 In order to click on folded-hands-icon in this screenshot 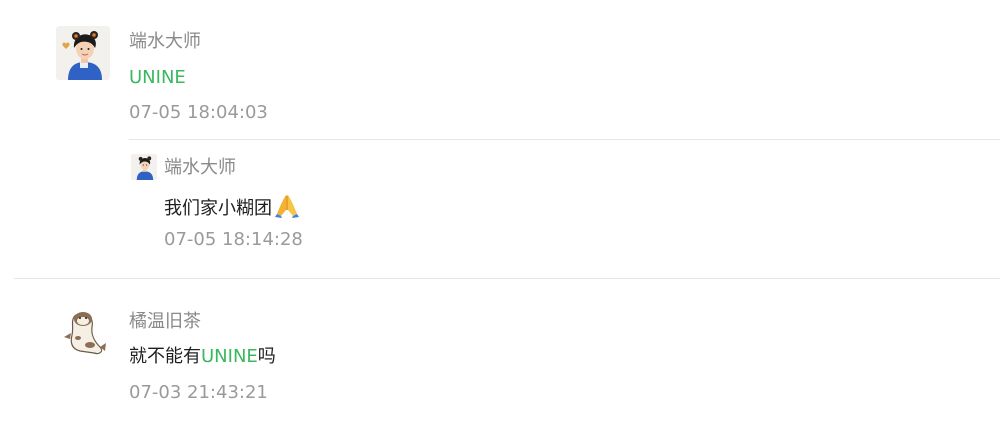, I will do `click(287, 208)`.